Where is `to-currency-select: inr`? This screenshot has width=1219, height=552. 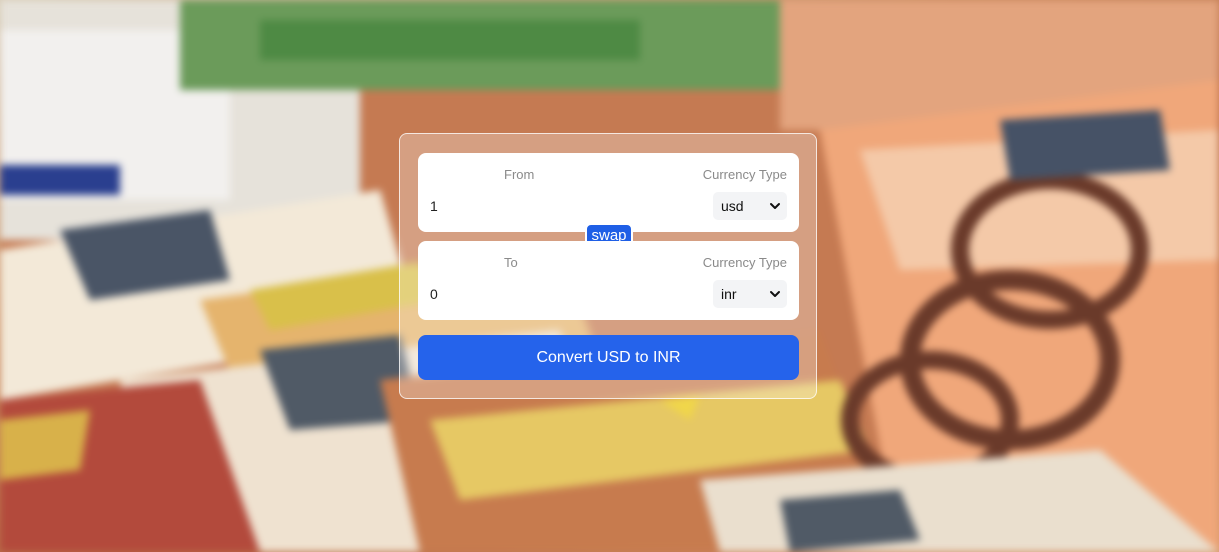 to-currency-select: inr is located at coordinates (750, 294).